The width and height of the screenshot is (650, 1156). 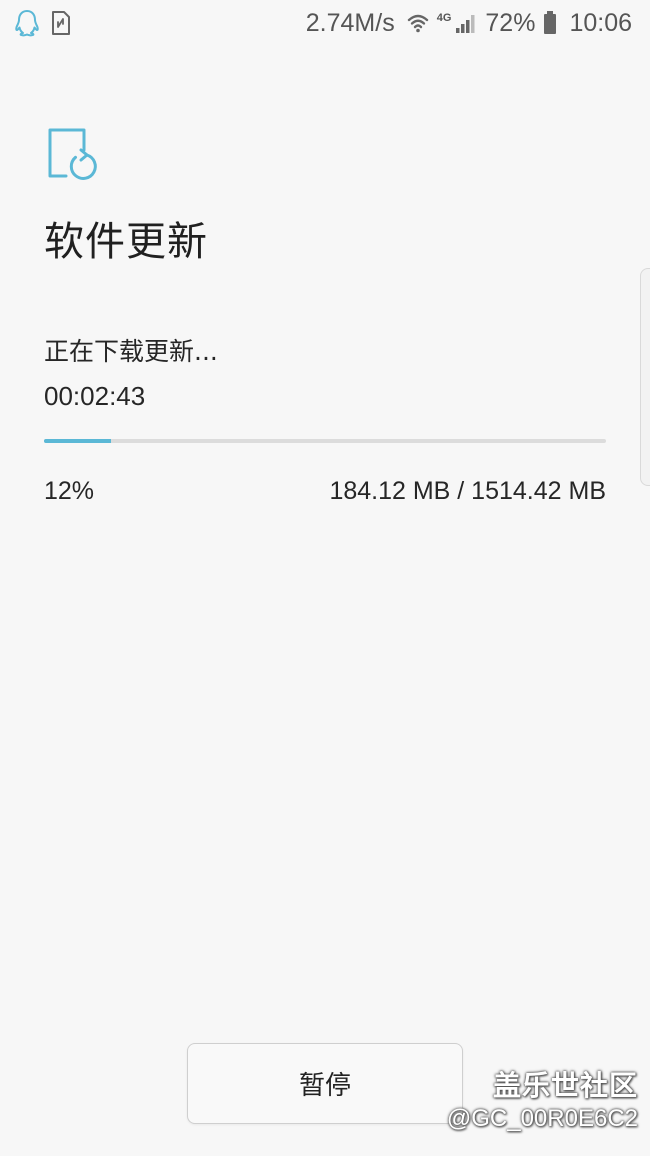 I want to click on page-title: 软件更新, so click(x=126, y=242).